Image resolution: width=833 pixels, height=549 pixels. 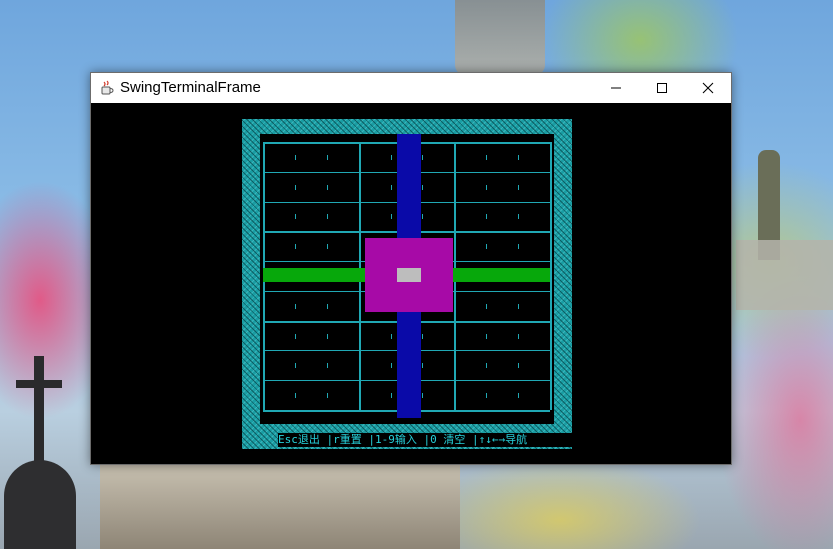 I want to click on background-building, so click(x=280, y=505).